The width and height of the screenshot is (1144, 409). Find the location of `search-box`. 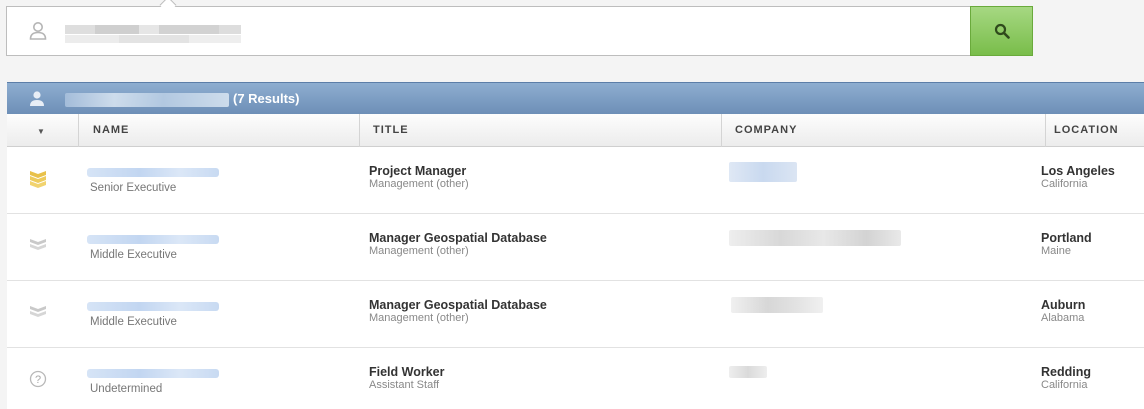

search-box is located at coordinates (488, 28).